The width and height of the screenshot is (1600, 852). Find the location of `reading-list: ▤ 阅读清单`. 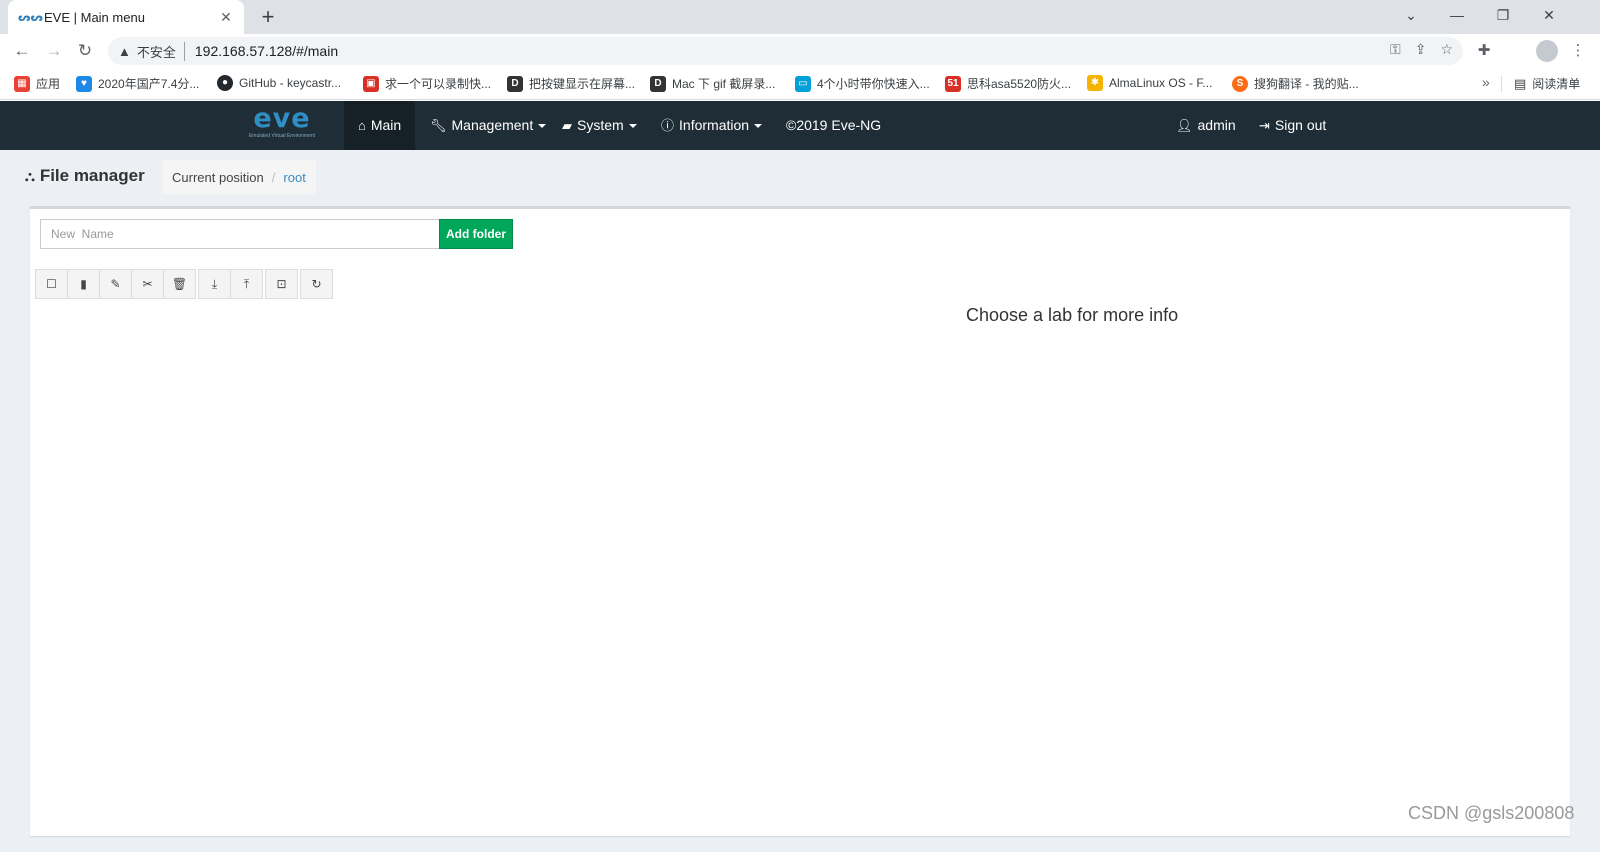

reading-list: ▤ 阅读清单 is located at coordinates (1547, 83).